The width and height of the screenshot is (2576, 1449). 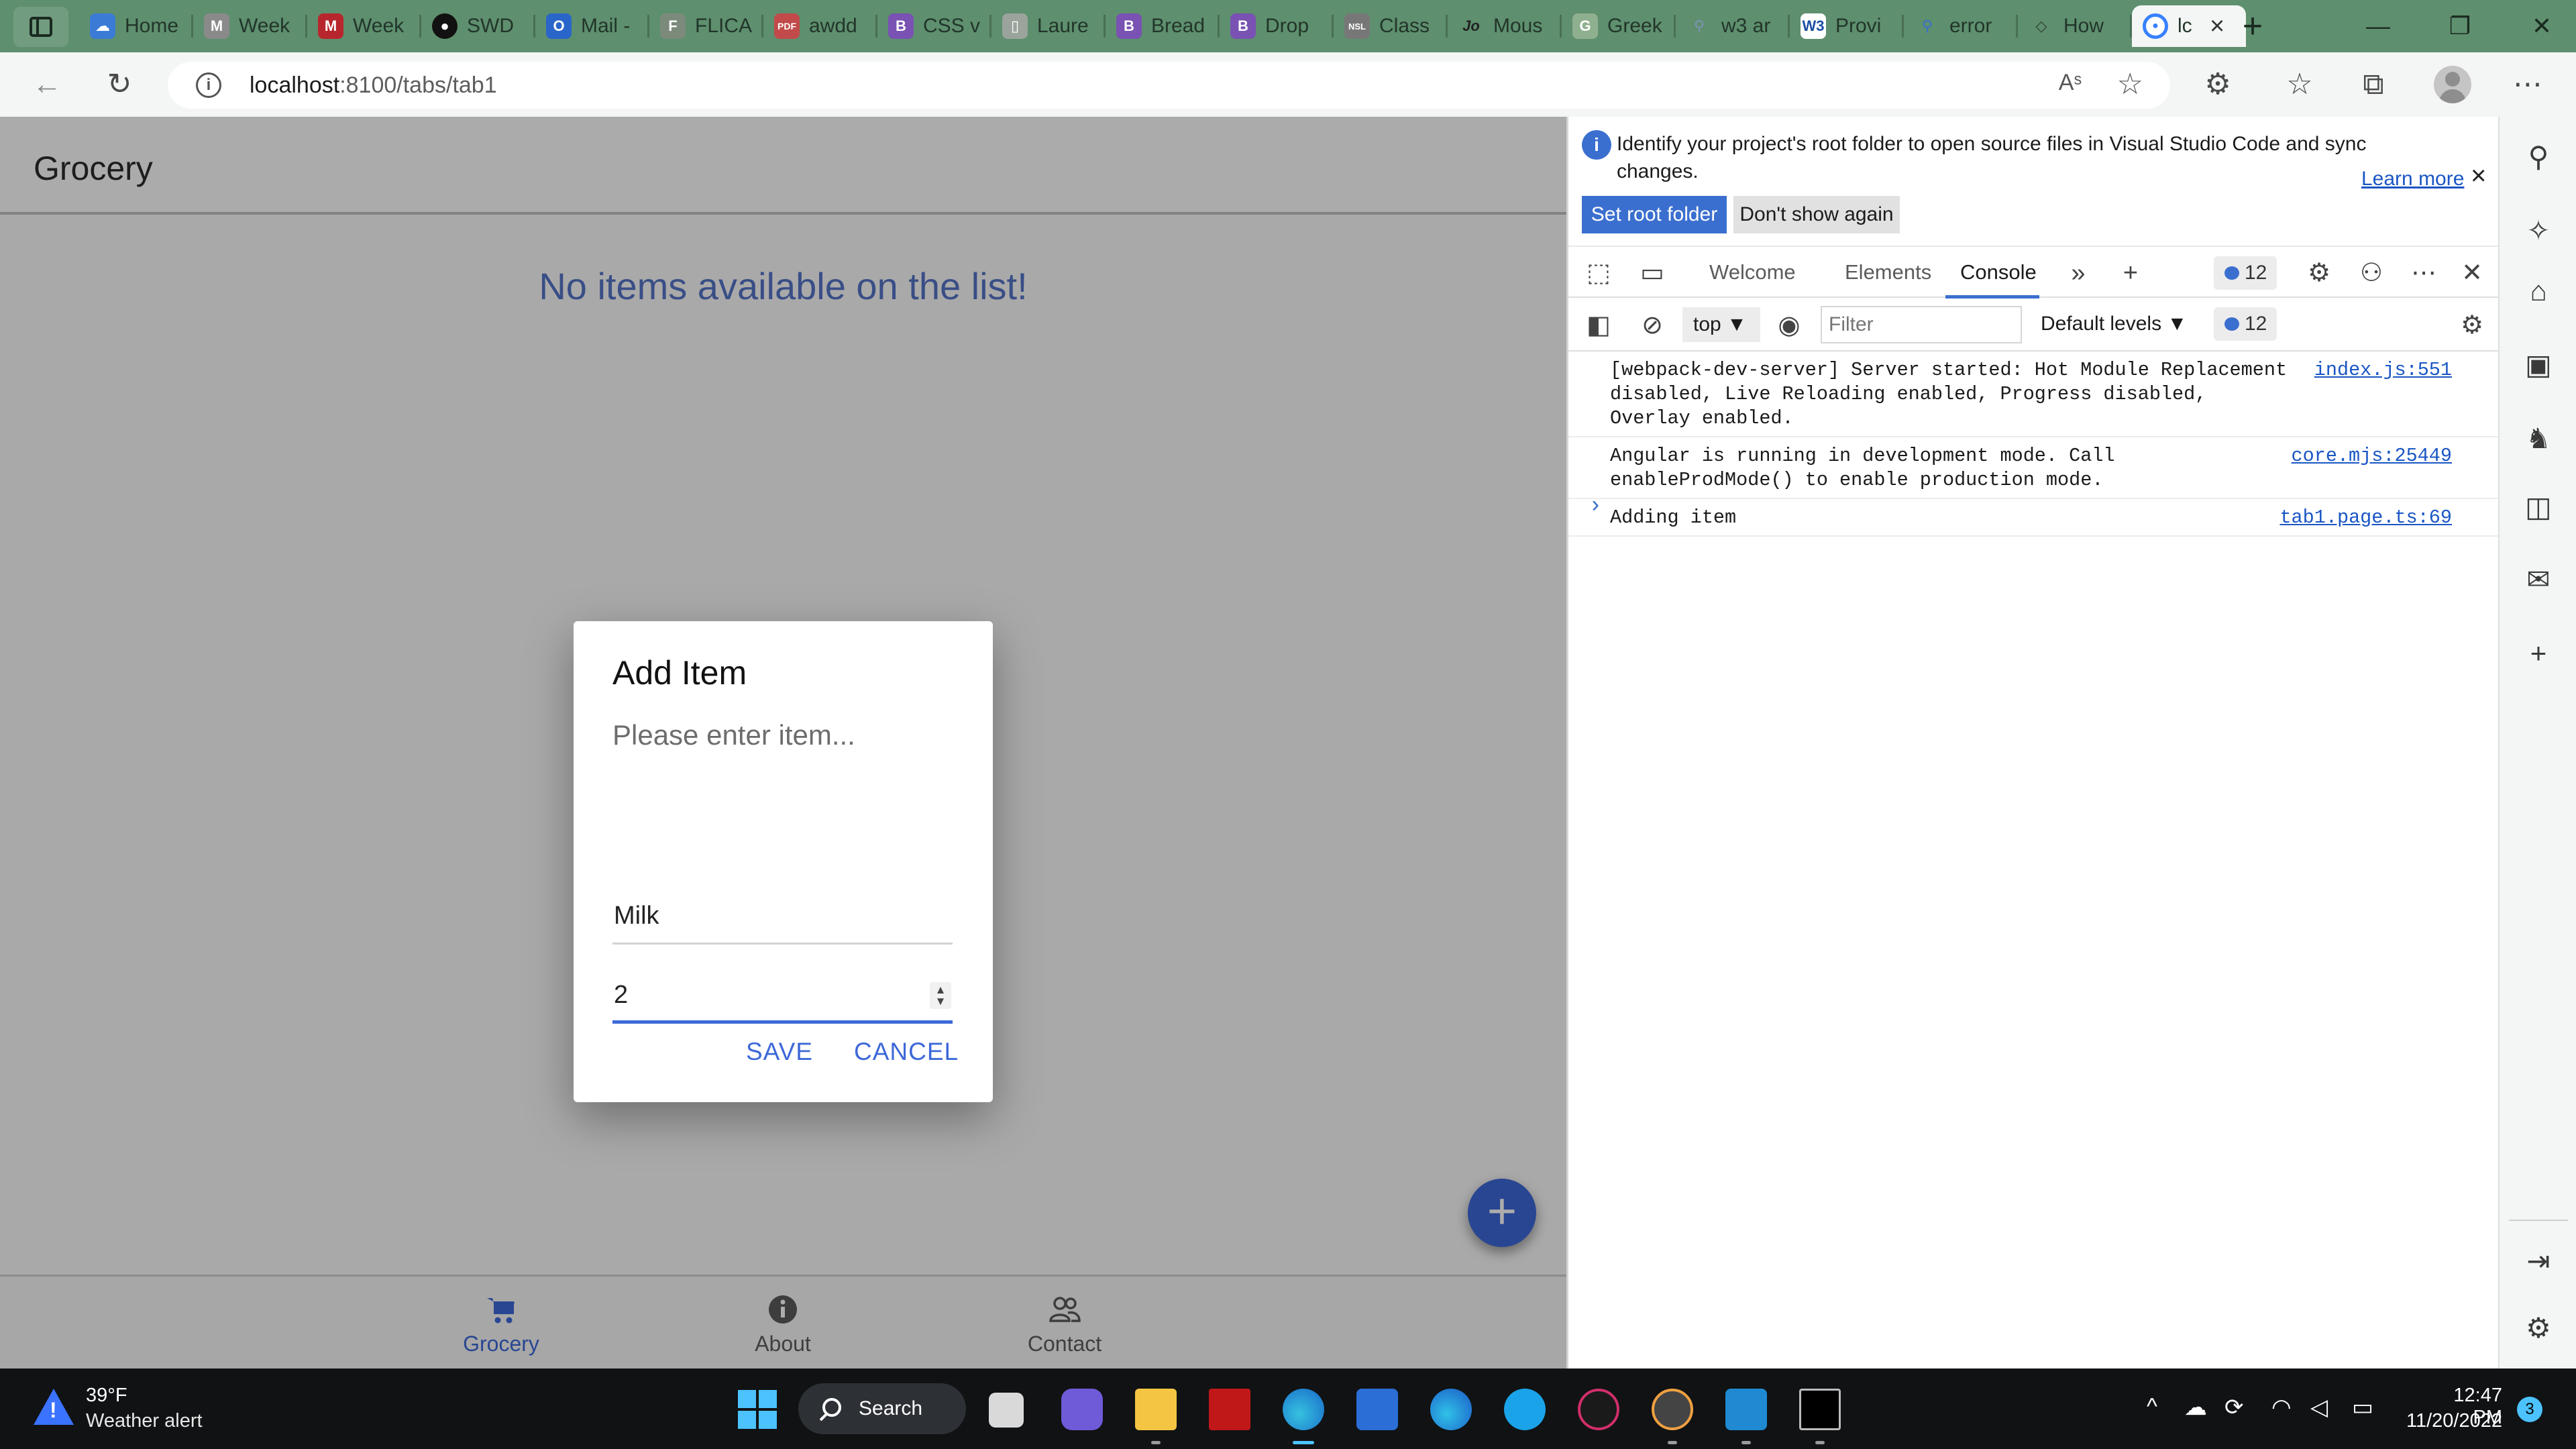 I want to click on get-help-icon, so click(x=1525, y=1409).